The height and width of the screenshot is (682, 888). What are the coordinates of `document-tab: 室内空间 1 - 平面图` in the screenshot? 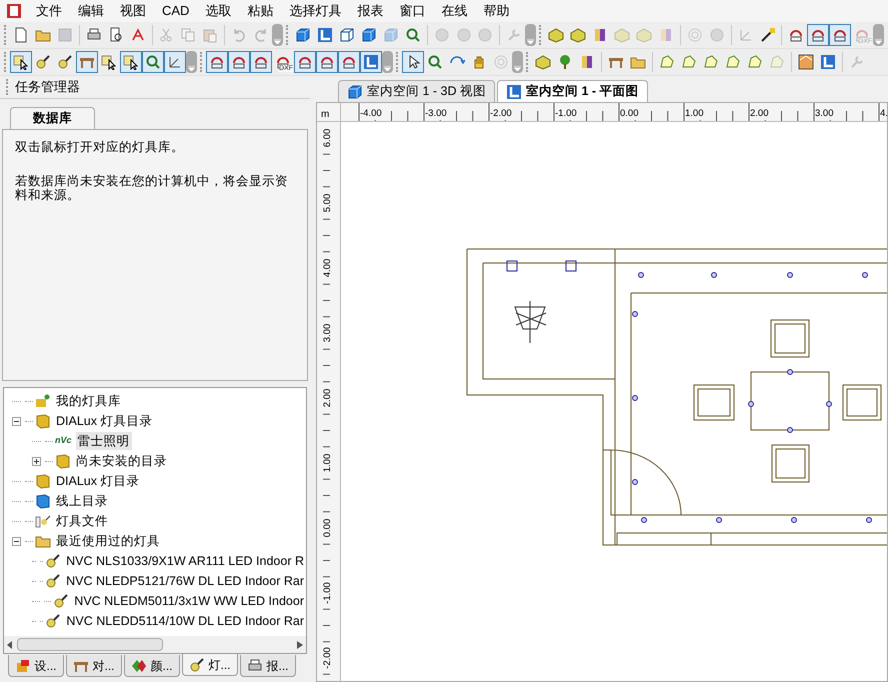 It's located at (572, 91).